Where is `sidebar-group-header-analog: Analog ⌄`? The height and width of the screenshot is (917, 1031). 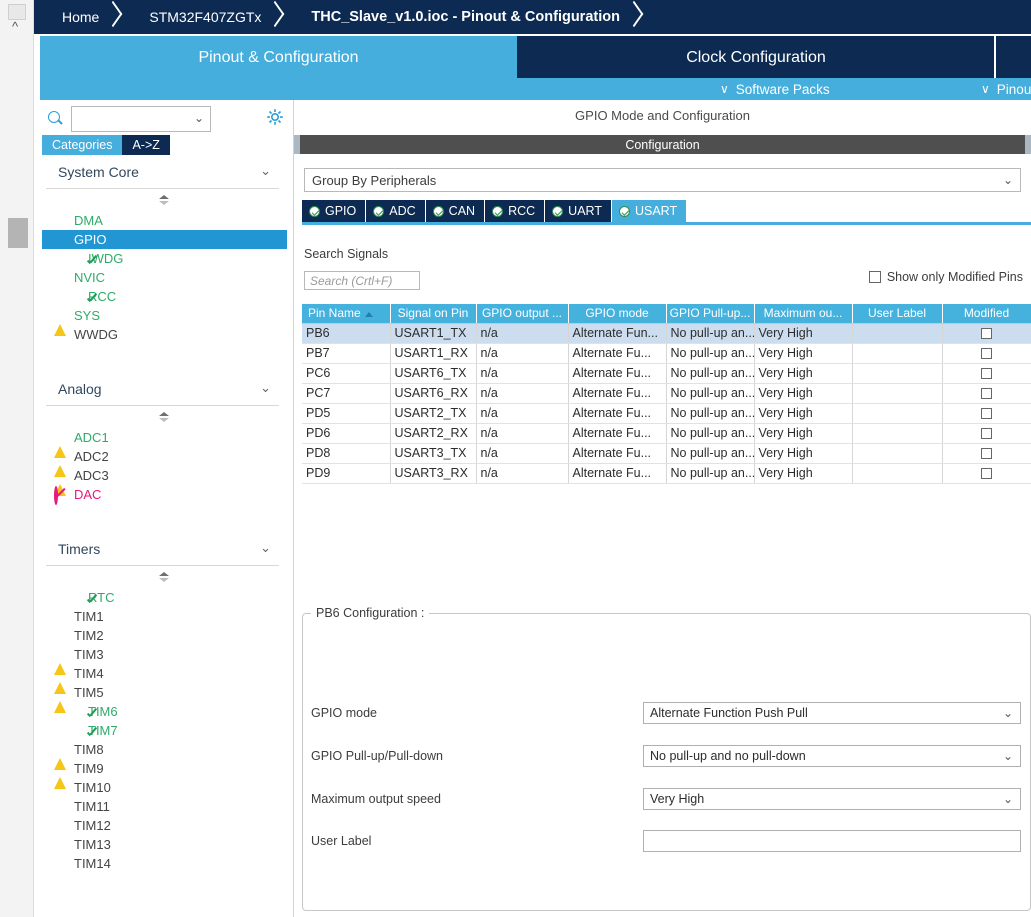 sidebar-group-header-analog: Analog ⌄ is located at coordinates (162, 389).